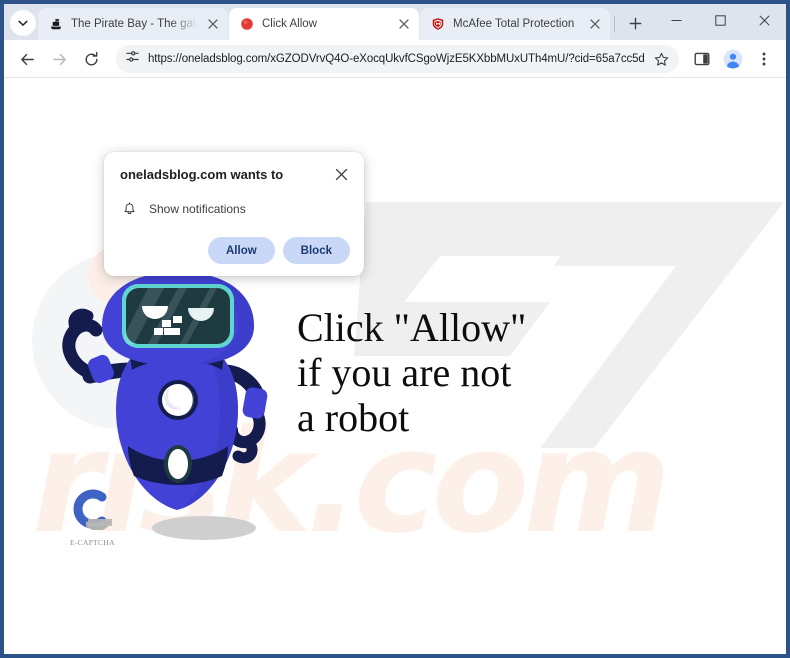  I want to click on new-tab-button, so click(635, 23).